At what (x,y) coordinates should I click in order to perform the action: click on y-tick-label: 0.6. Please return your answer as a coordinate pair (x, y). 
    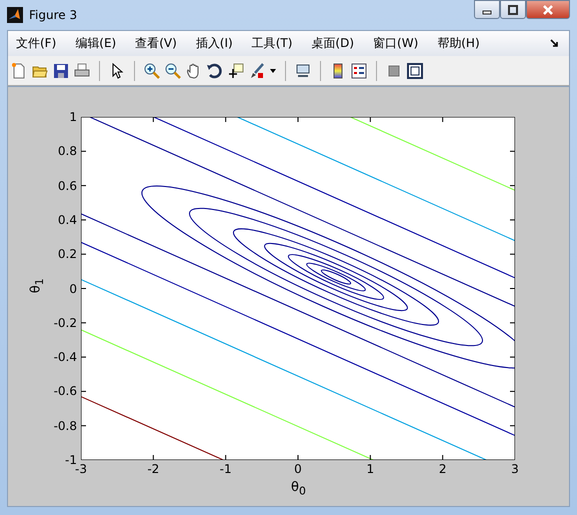
    Looking at the image, I should click on (67, 185).